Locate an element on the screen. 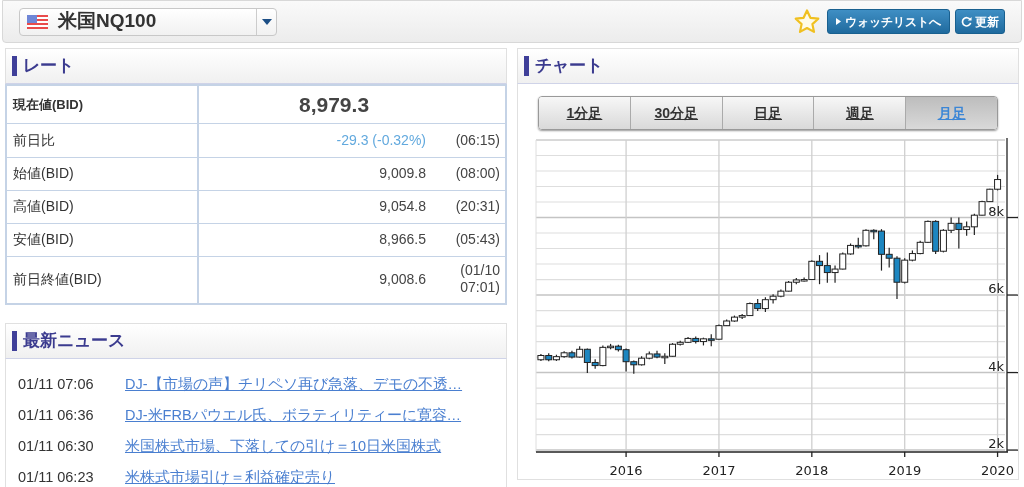 This screenshot has height=487, width=1024. value-text: -29.3 (-0.32%) is located at coordinates (381, 139).